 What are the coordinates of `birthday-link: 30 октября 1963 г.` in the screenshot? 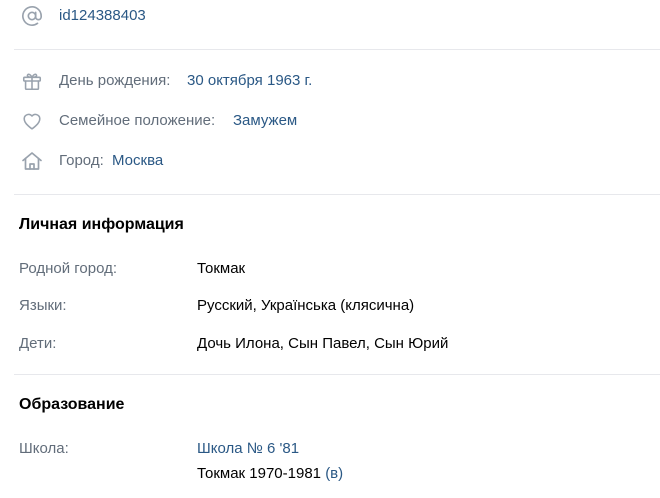 It's located at (249, 81).